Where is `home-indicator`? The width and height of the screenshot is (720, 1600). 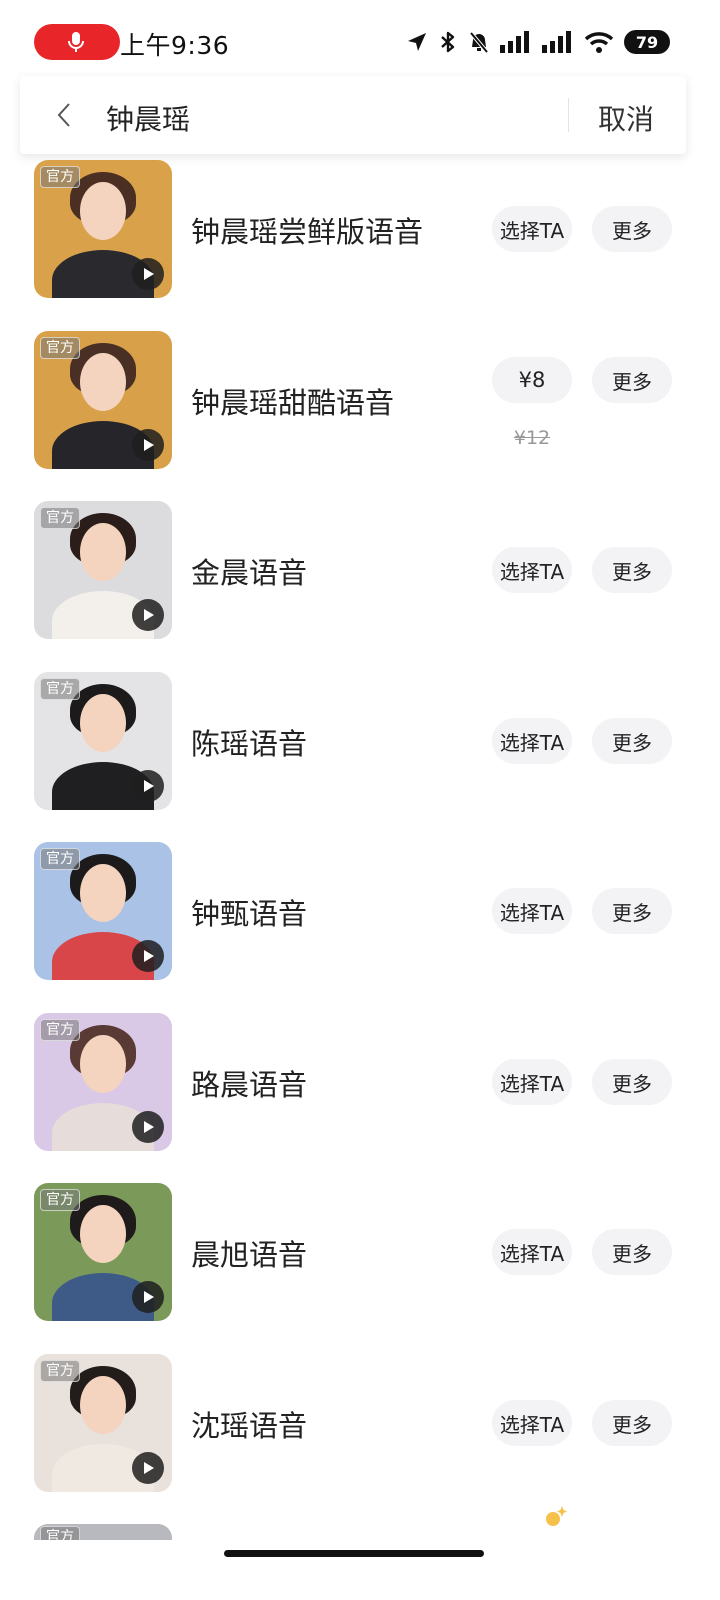
home-indicator is located at coordinates (354, 1553).